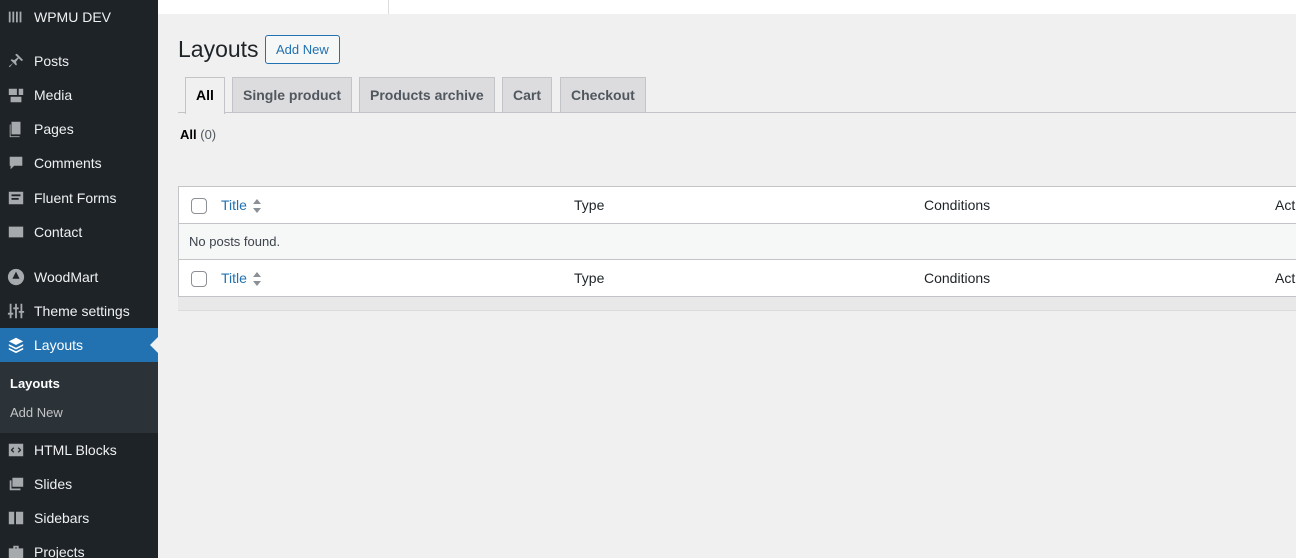 Image resolution: width=1296 pixels, height=558 pixels. What do you see at coordinates (205, 95) in the screenshot?
I see `tab-all: All` at bounding box center [205, 95].